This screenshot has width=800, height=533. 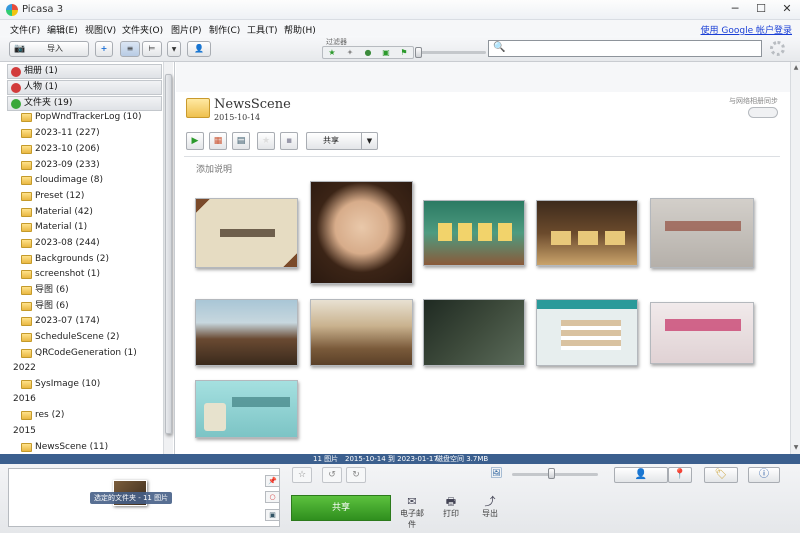 I want to click on folder-label: Backgrounds (2), so click(x=72, y=259).